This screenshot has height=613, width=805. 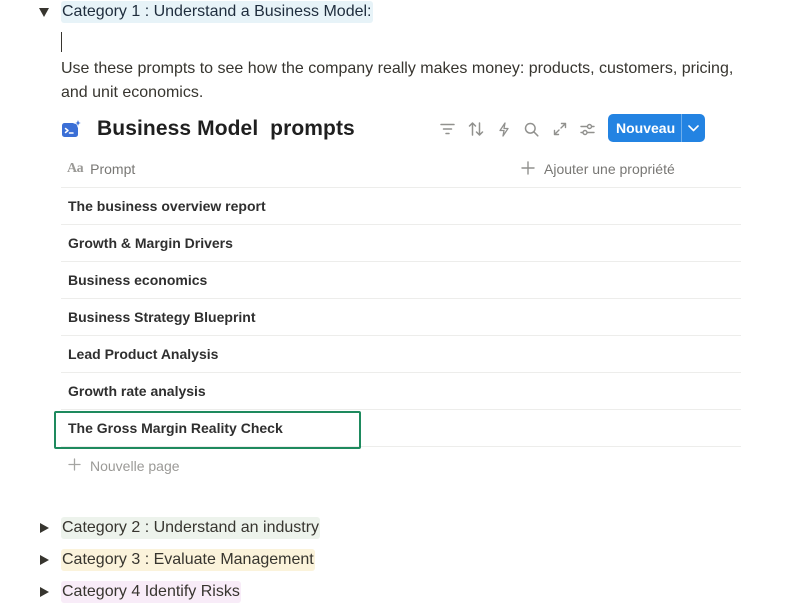 I want to click on chevron-down-icon, so click(x=693, y=128).